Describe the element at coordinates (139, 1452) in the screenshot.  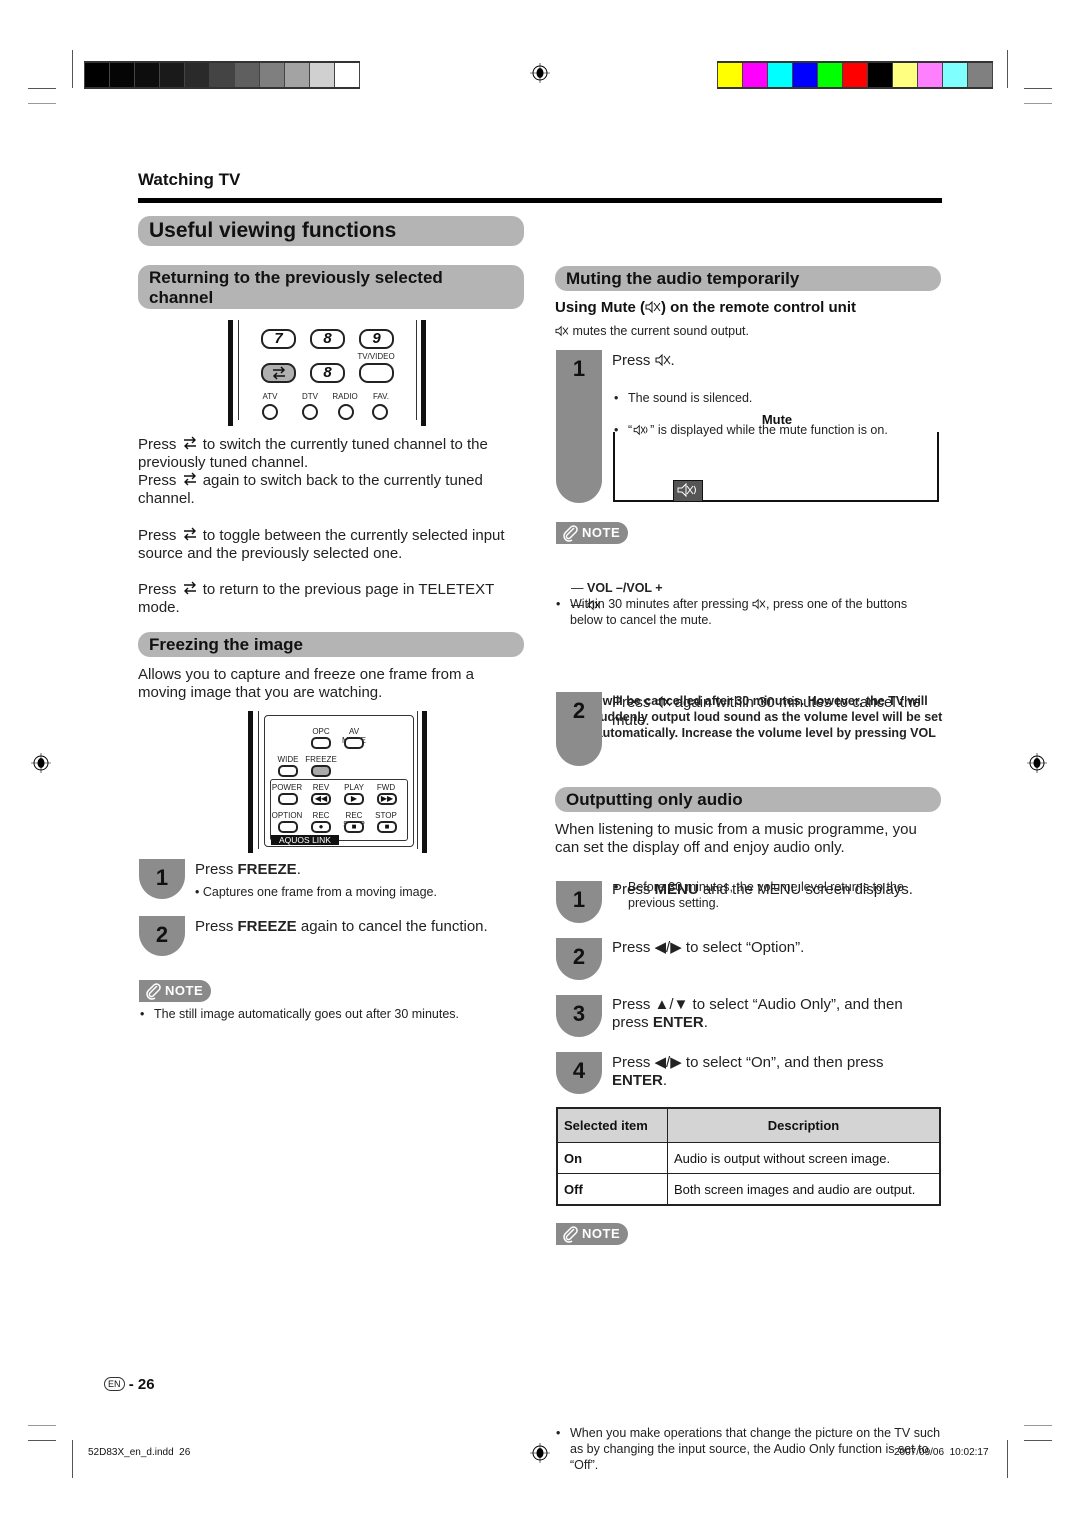
I see `file-name-slug: 52D83X_en_d.indd 26` at that location.